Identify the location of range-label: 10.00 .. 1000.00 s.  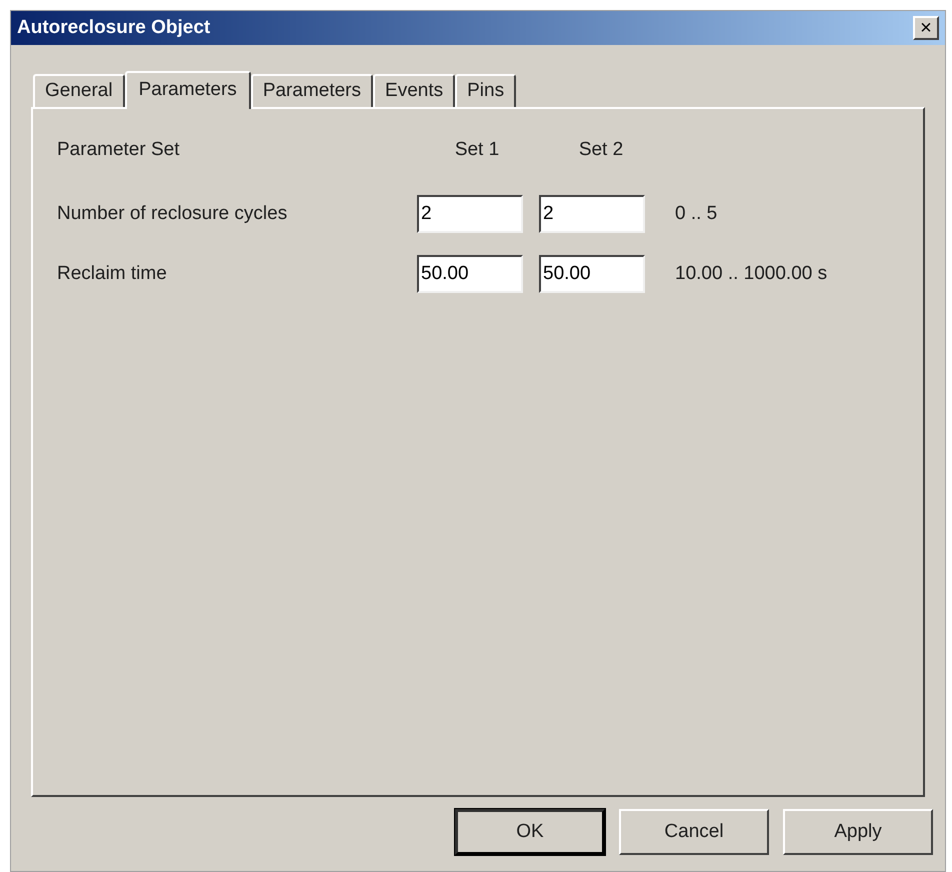
(751, 274).